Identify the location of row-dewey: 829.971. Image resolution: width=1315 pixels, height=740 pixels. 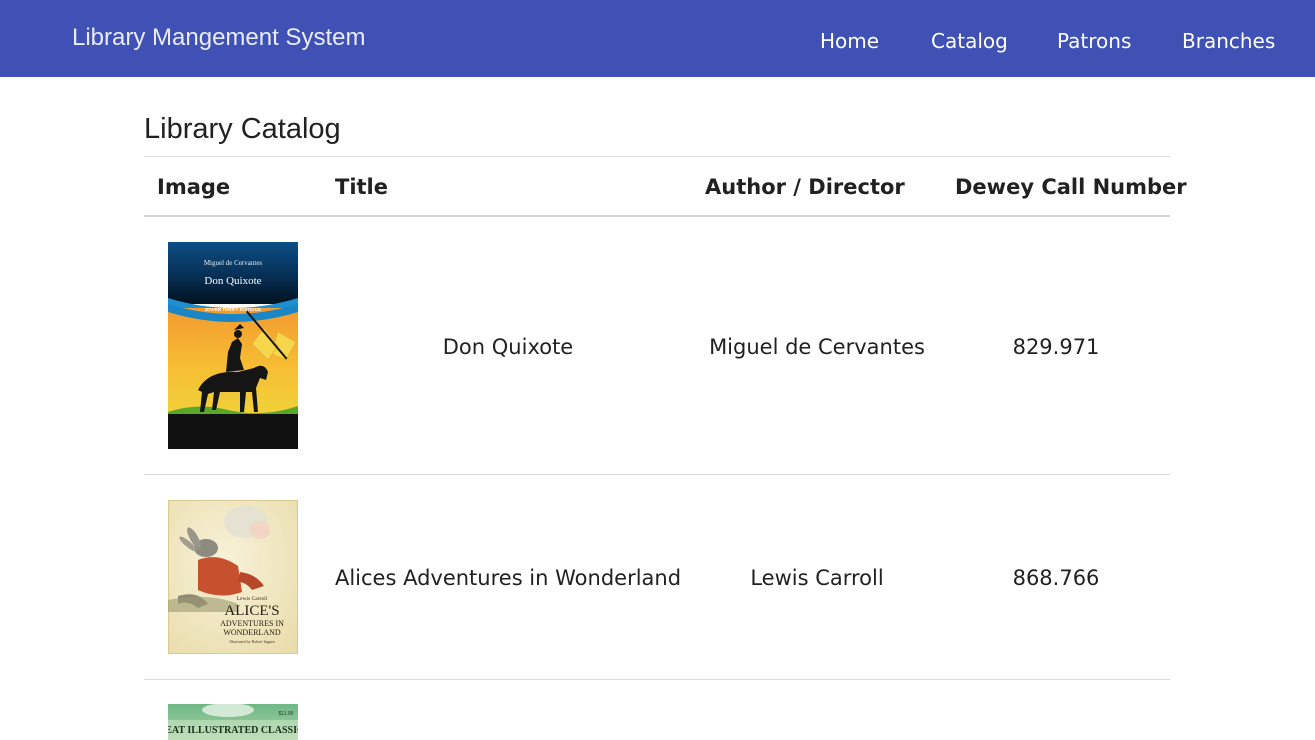
(1056, 347).